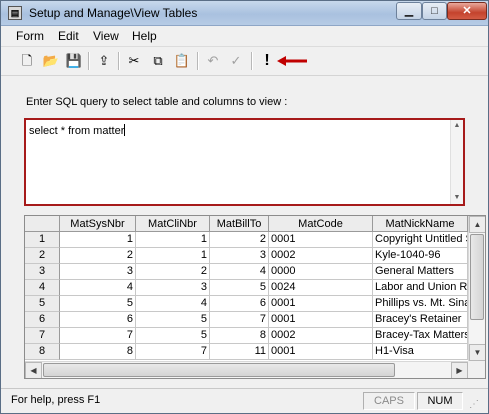 The image size is (489, 414). I want to click on column-header: MatCode, so click(321, 224).